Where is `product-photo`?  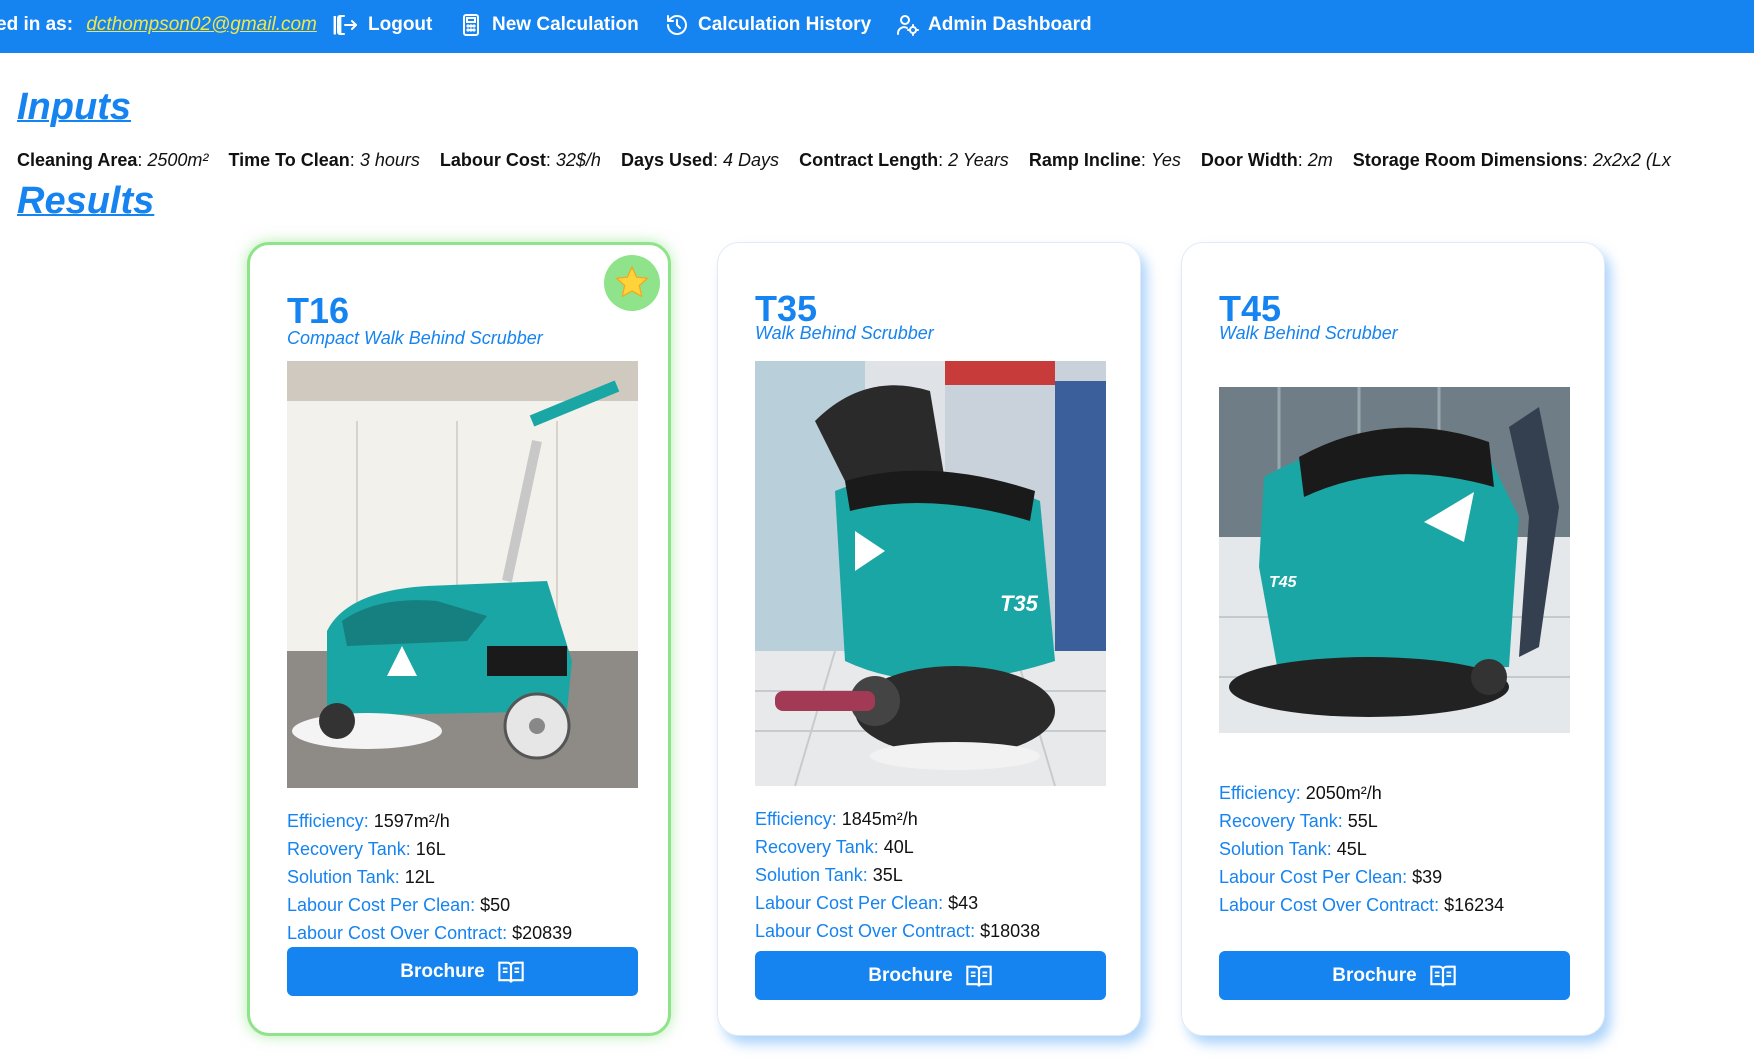 product-photo is located at coordinates (462, 574).